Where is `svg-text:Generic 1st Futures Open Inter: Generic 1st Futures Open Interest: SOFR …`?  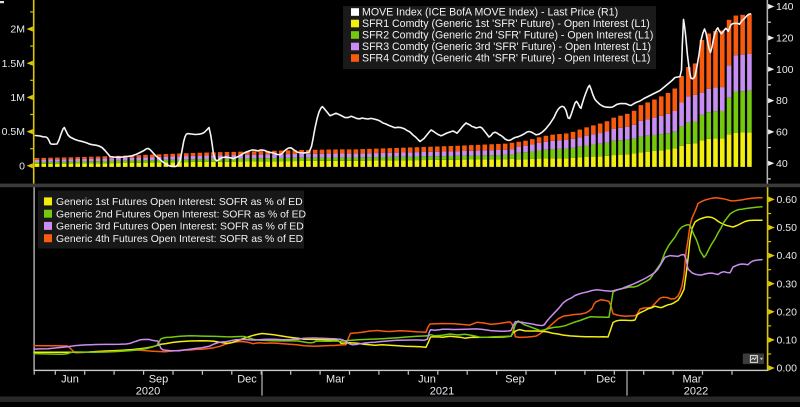
svg-text:Generic 1st Futures Open Inter: Generic 1st Futures Open Interest: SOFR … is located at coordinates (179, 202).